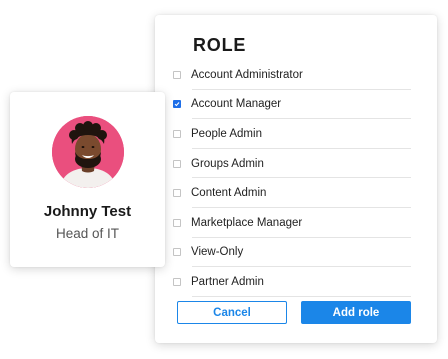  I want to click on role-option-label: Account Administrator, so click(247, 74).